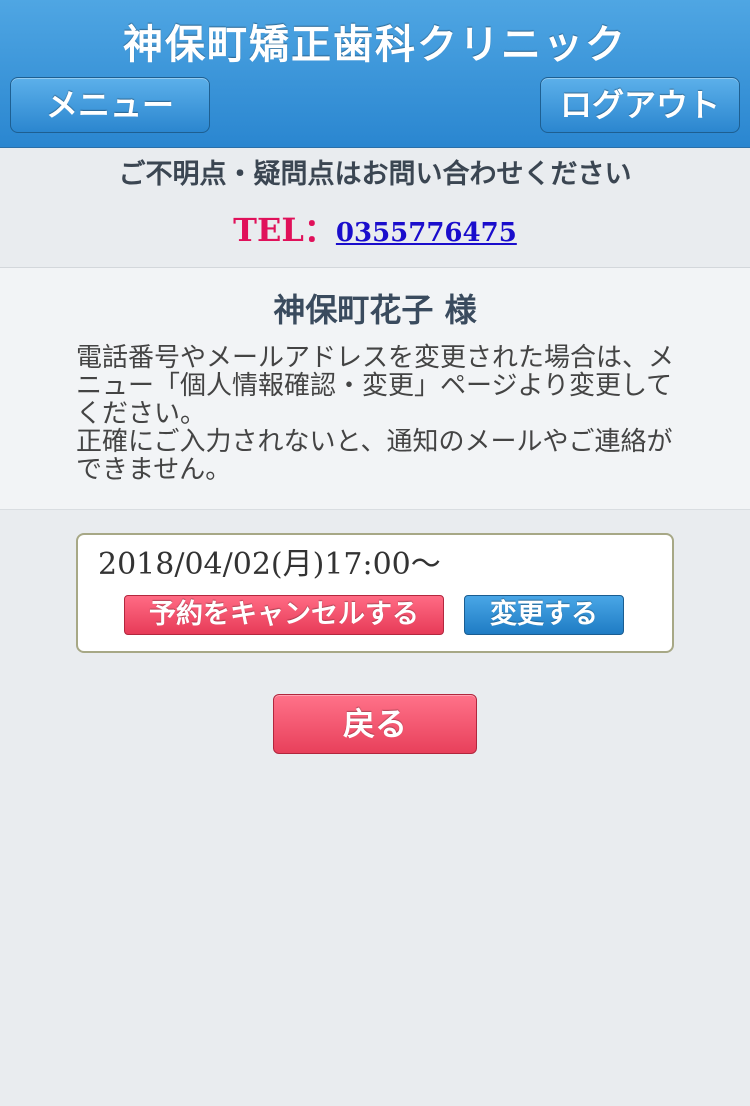 Image resolution: width=750 pixels, height=1106 pixels. What do you see at coordinates (375, 74) in the screenshot?
I see `app-header: 神保町矯正歯科クリニック メニュー ログアウト` at bounding box center [375, 74].